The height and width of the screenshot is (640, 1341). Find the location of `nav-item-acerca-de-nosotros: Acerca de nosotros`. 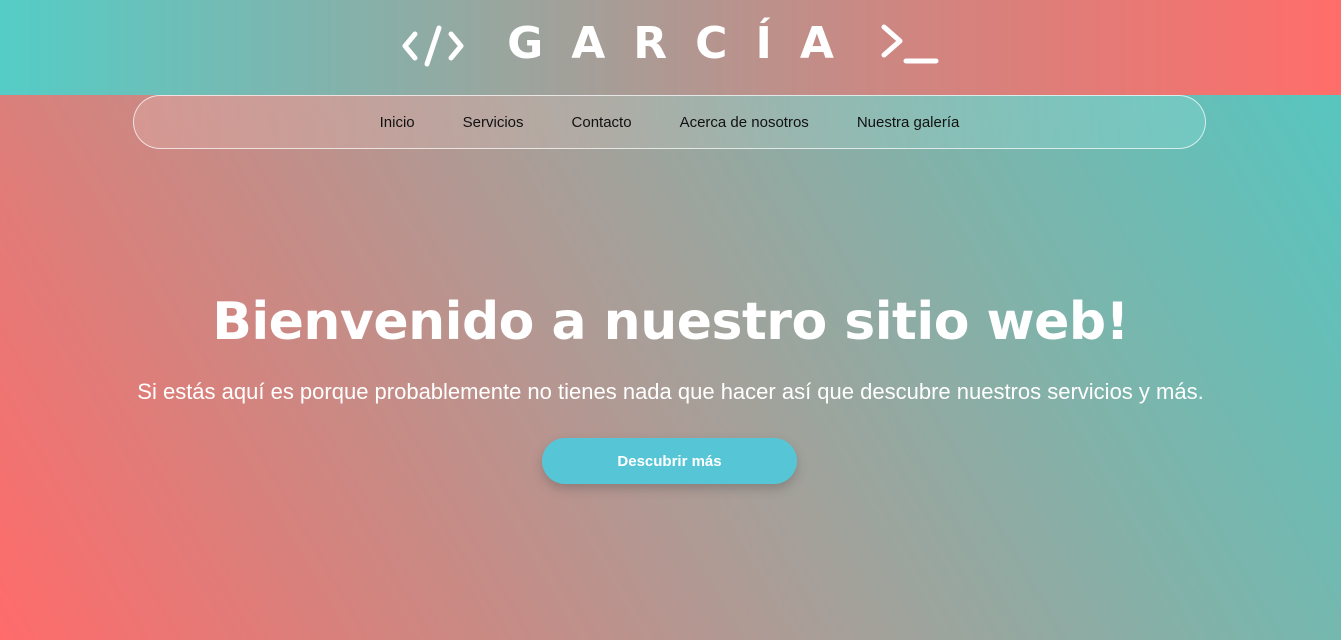

nav-item-acerca-de-nosotros: Acerca de nosotros is located at coordinates (744, 122).